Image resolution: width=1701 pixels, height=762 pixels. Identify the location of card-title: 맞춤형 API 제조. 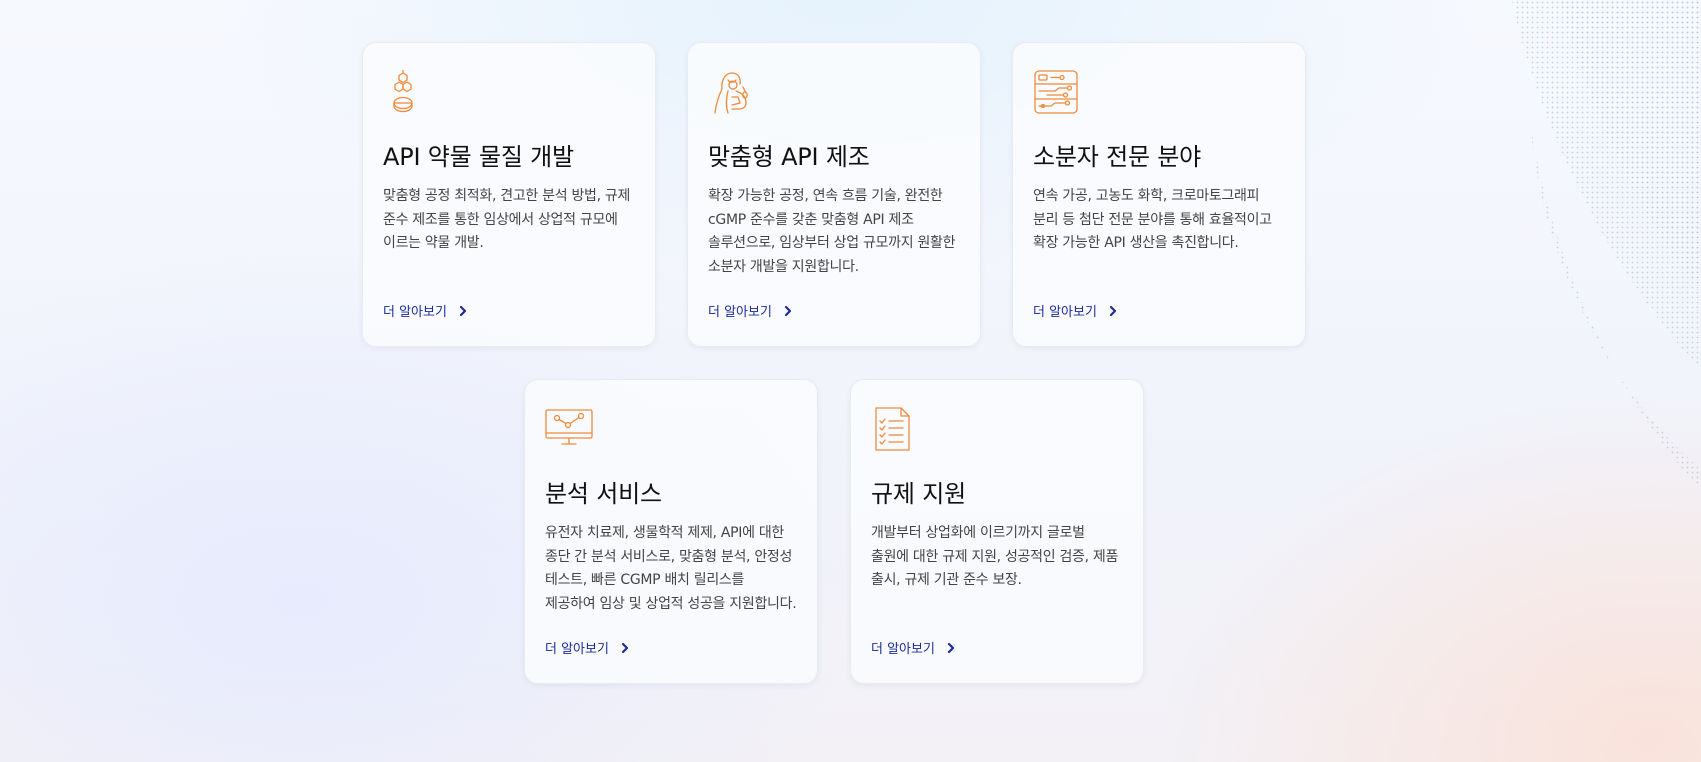
(789, 157).